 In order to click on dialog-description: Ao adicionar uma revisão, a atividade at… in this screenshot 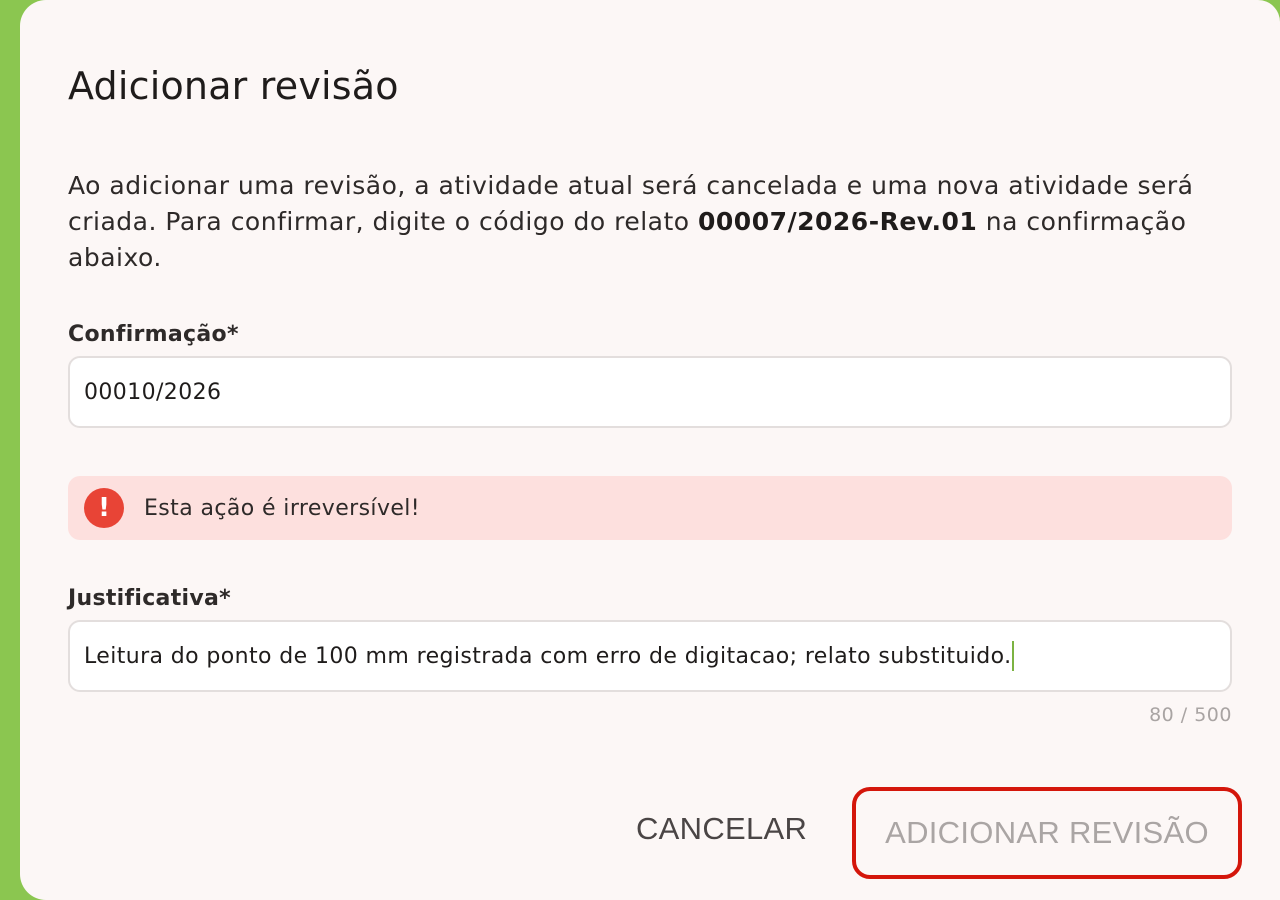, I will do `click(638, 222)`.